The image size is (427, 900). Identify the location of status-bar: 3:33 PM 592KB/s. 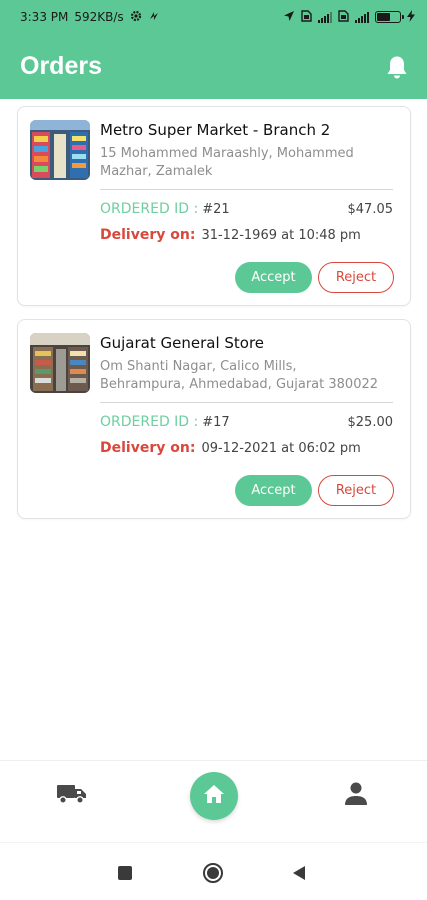
(213, 17).